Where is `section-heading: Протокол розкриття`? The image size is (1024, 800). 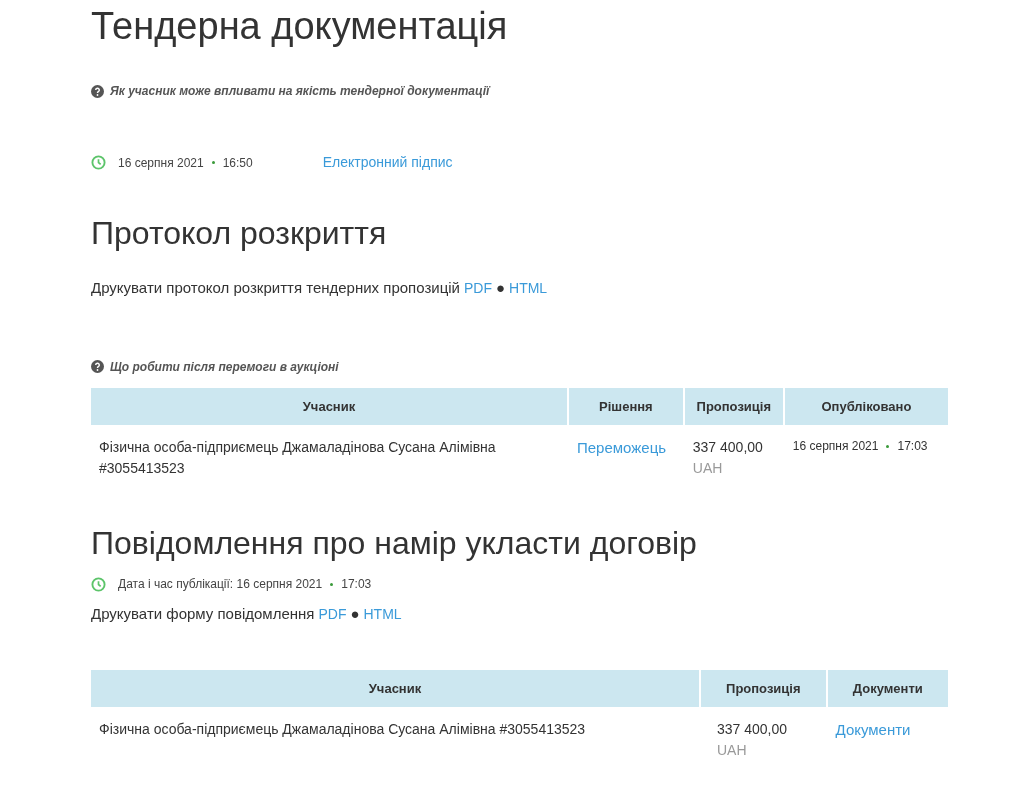
section-heading: Протокол розкриття is located at coordinates (239, 233).